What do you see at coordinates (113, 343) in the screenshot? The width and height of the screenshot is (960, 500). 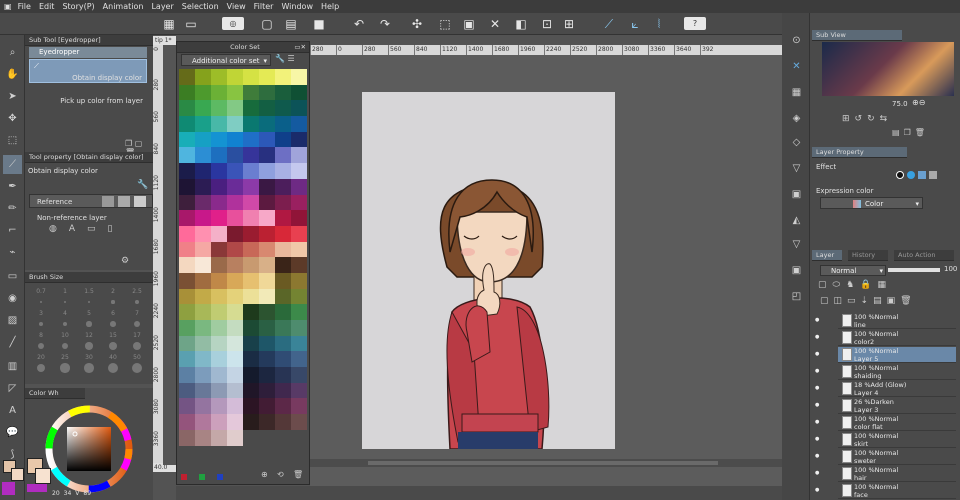 I see `brush-size-cell: 15` at bounding box center [113, 343].